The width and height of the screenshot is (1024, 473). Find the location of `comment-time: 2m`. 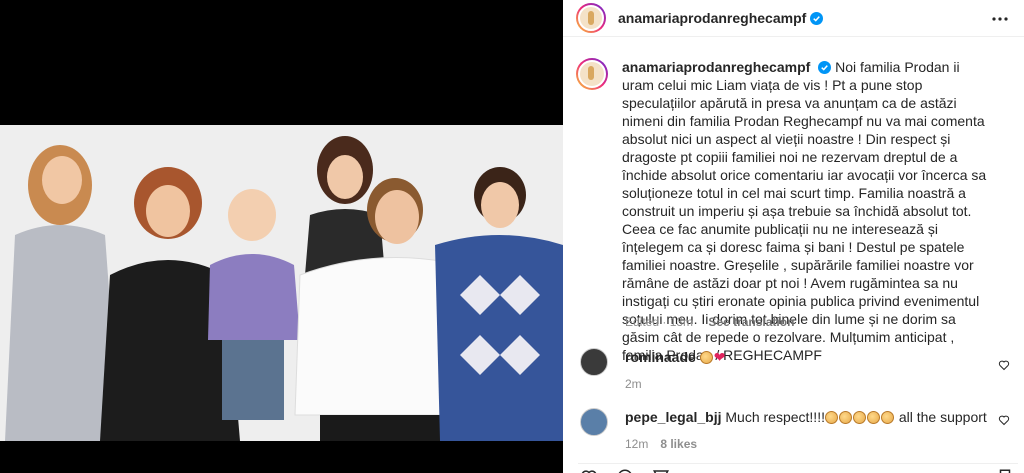

comment-time: 2m is located at coordinates (633, 384).